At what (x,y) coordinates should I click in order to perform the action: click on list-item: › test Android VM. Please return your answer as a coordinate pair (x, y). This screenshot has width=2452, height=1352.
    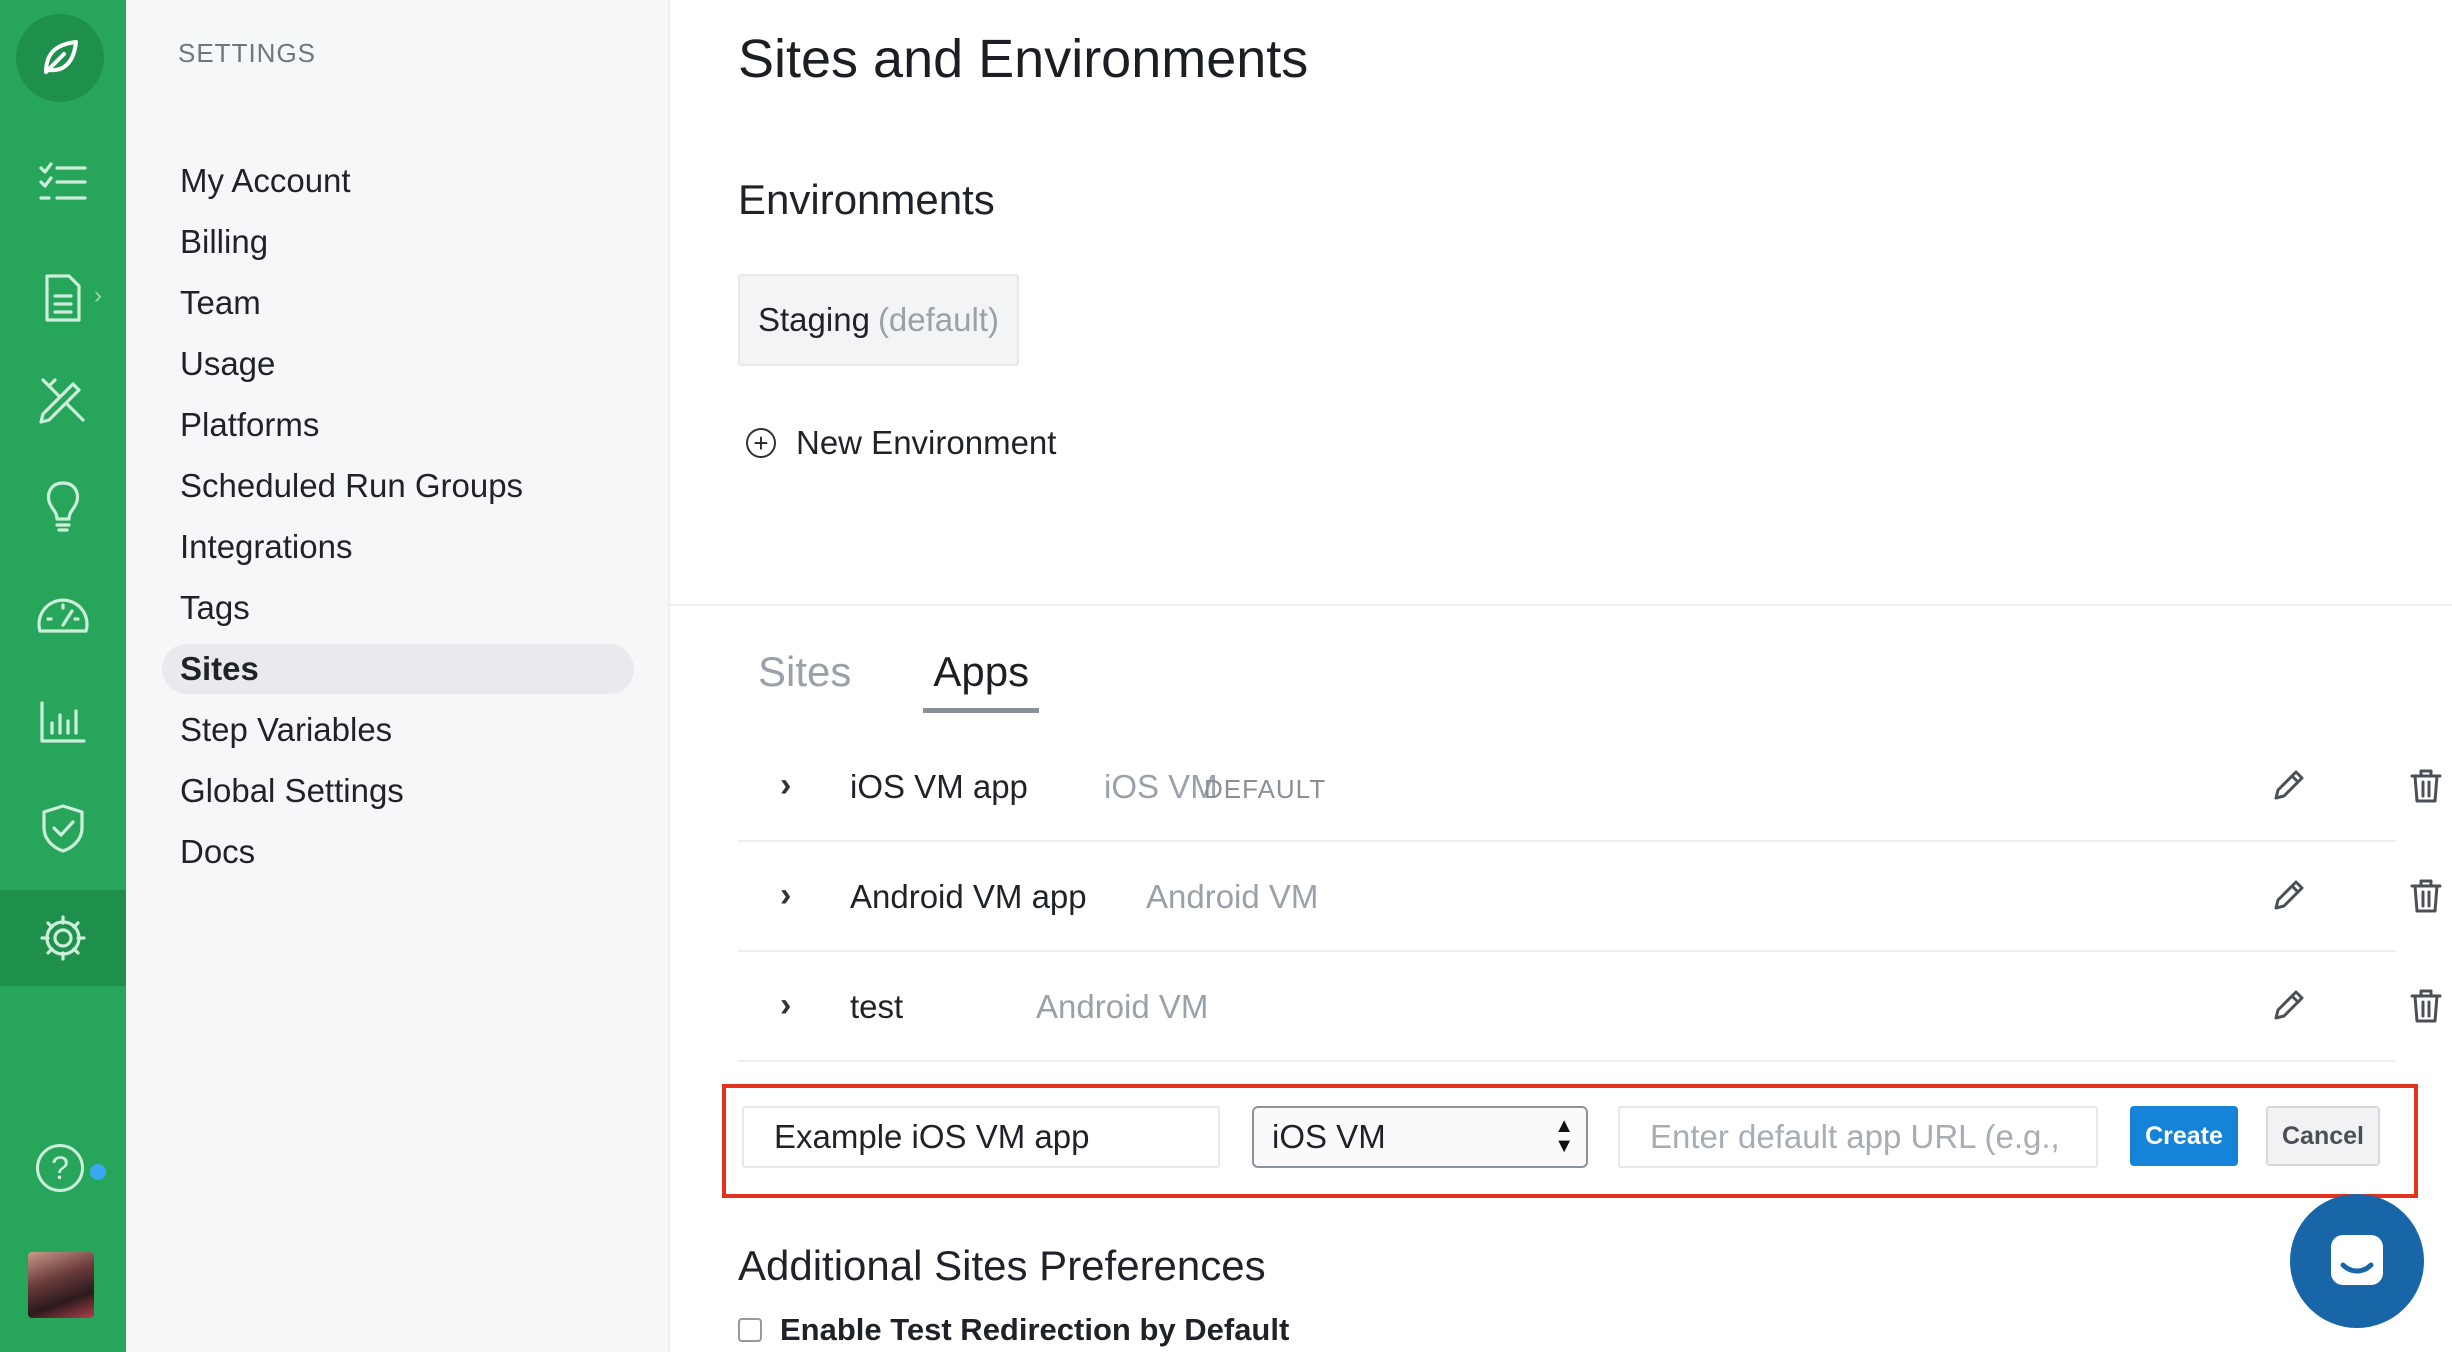
    Looking at the image, I should click on (1590, 1007).